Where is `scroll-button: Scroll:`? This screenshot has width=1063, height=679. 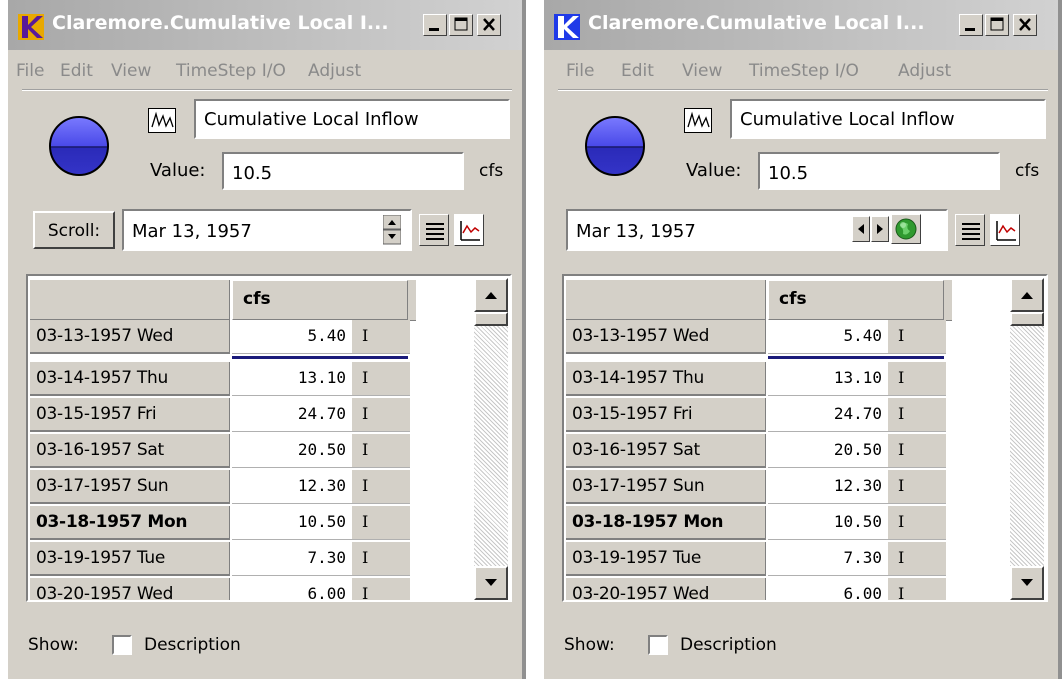 scroll-button: Scroll: is located at coordinates (74, 230).